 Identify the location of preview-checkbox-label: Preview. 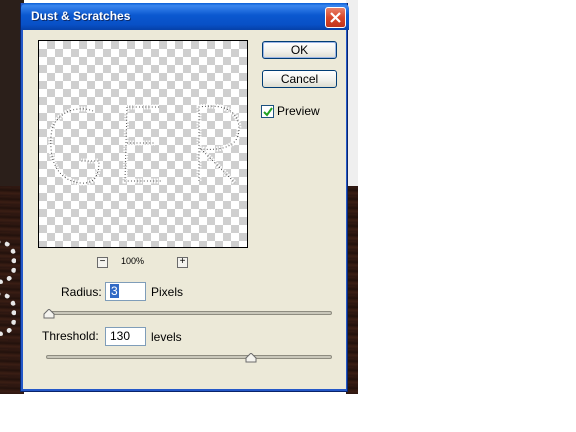
(298, 111).